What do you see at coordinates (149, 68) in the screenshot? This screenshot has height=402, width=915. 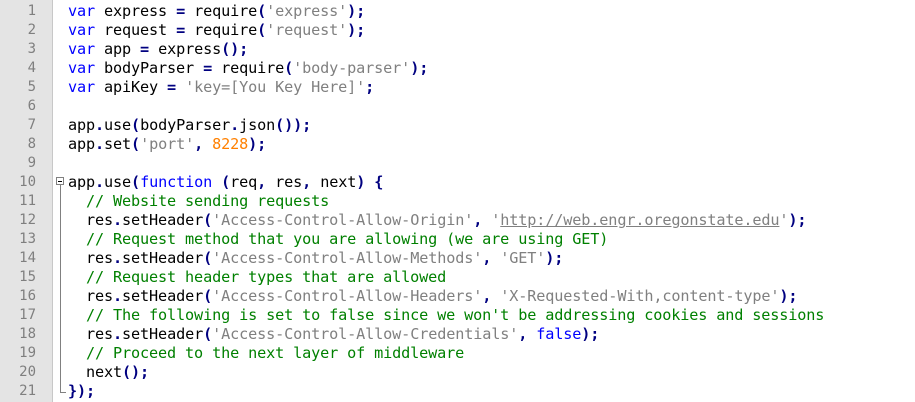 I see `code-token: bodyParser` at bounding box center [149, 68].